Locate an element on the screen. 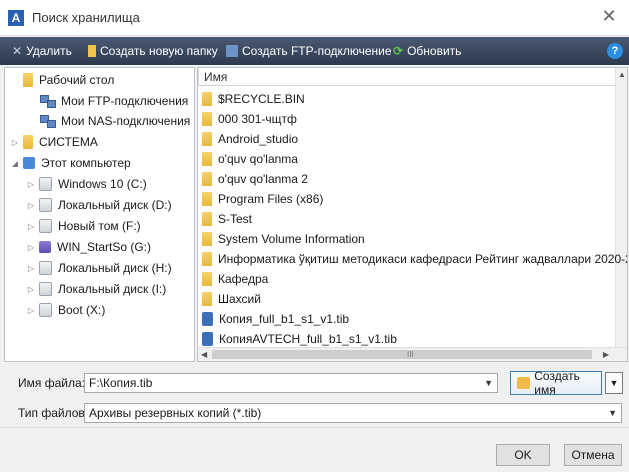 This screenshot has height=472, width=629. tree-item-label: Рабочий стол is located at coordinates (77, 80).